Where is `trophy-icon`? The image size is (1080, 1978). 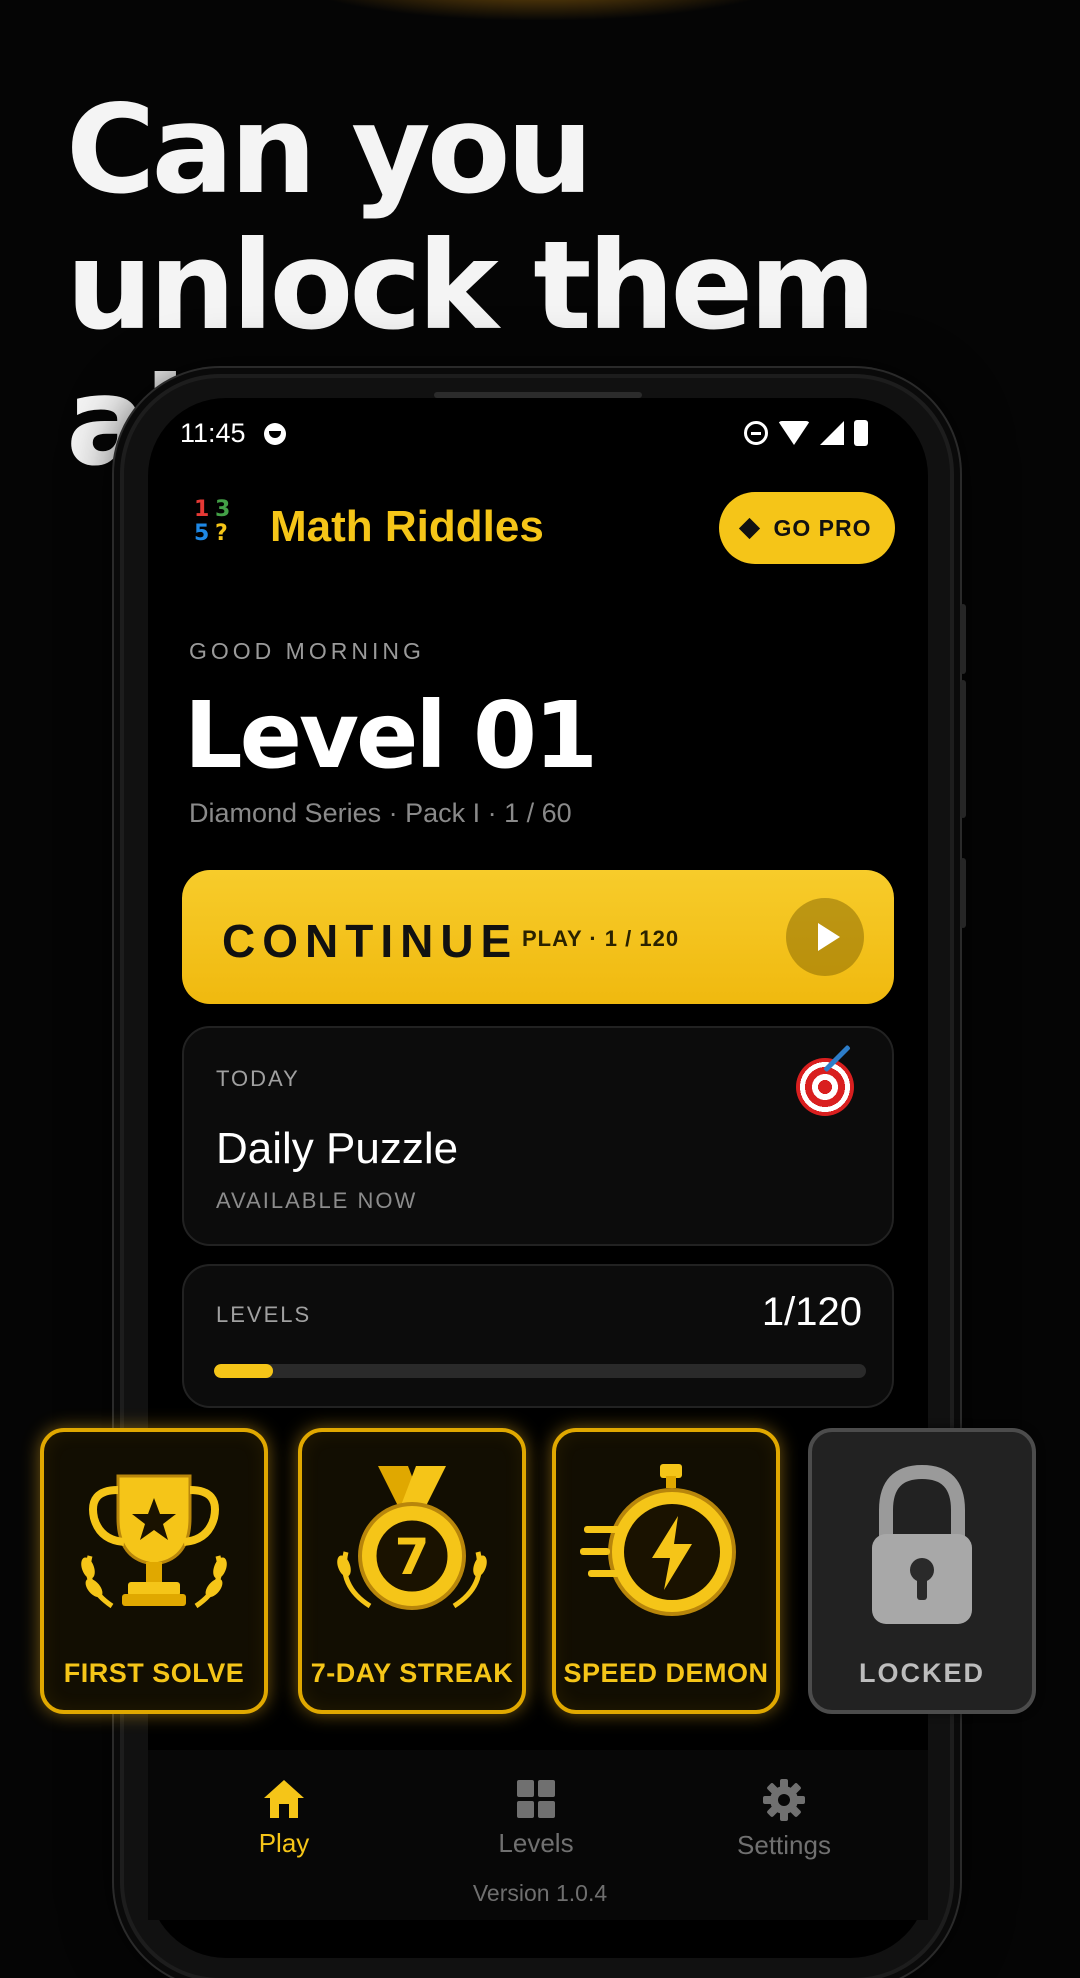
trophy-icon is located at coordinates (154, 1541).